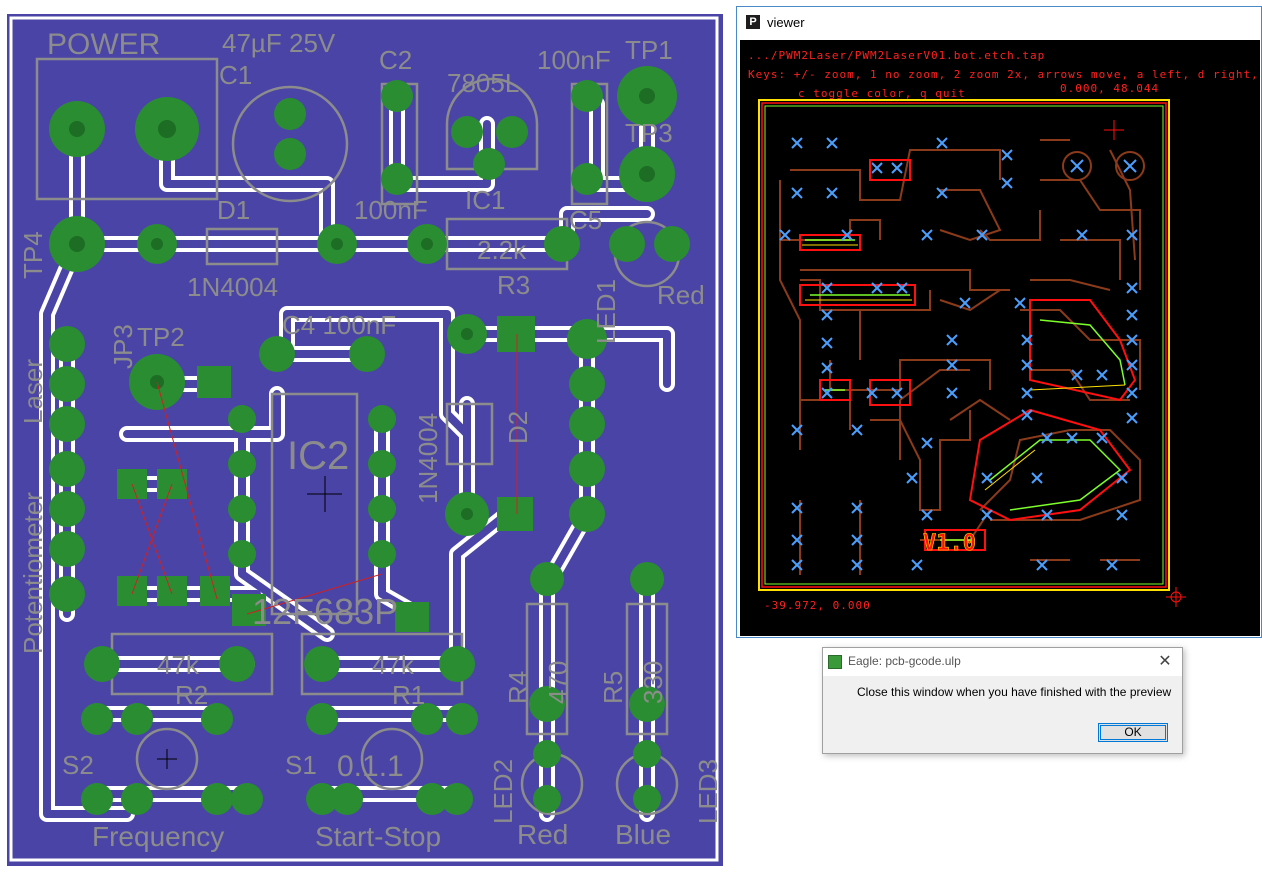 This screenshot has width=1262, height=876. Describe the element at coordinates (558, 682) in the screenshot. I see `silk-r4-value: 470` at that location.